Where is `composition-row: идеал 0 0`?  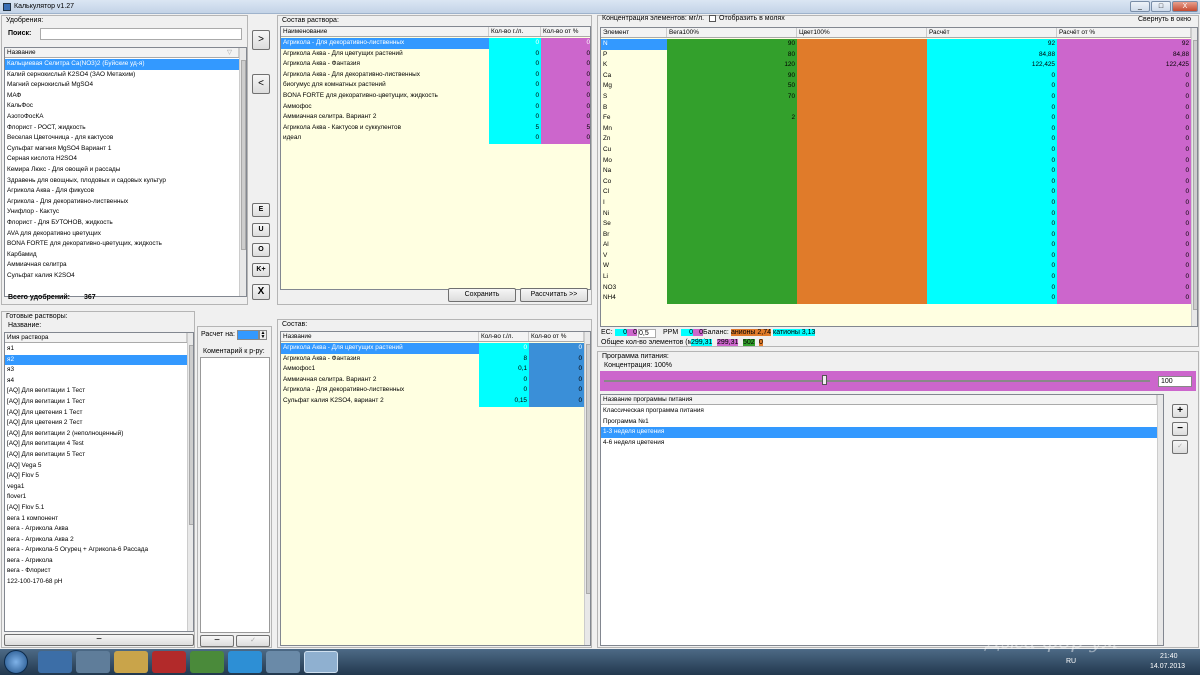 composition-row: идеал 0 0 is located at coordinates (435, 138).